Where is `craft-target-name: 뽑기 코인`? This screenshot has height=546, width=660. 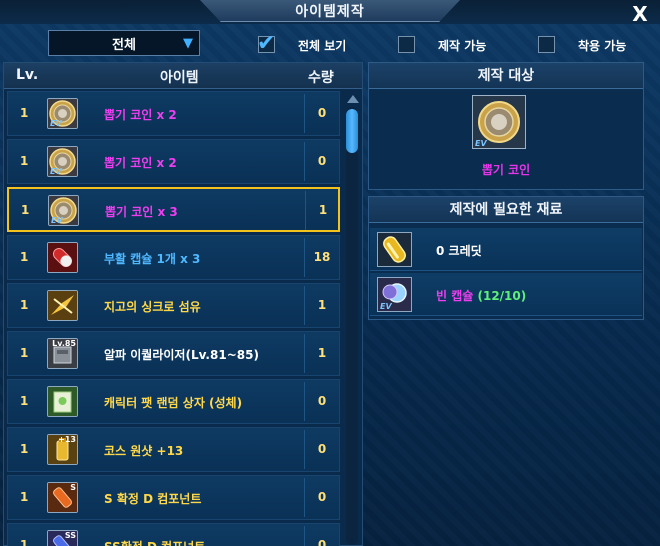
craft-target-name: 뽑기 코인 is located at coordinates (506, 170).